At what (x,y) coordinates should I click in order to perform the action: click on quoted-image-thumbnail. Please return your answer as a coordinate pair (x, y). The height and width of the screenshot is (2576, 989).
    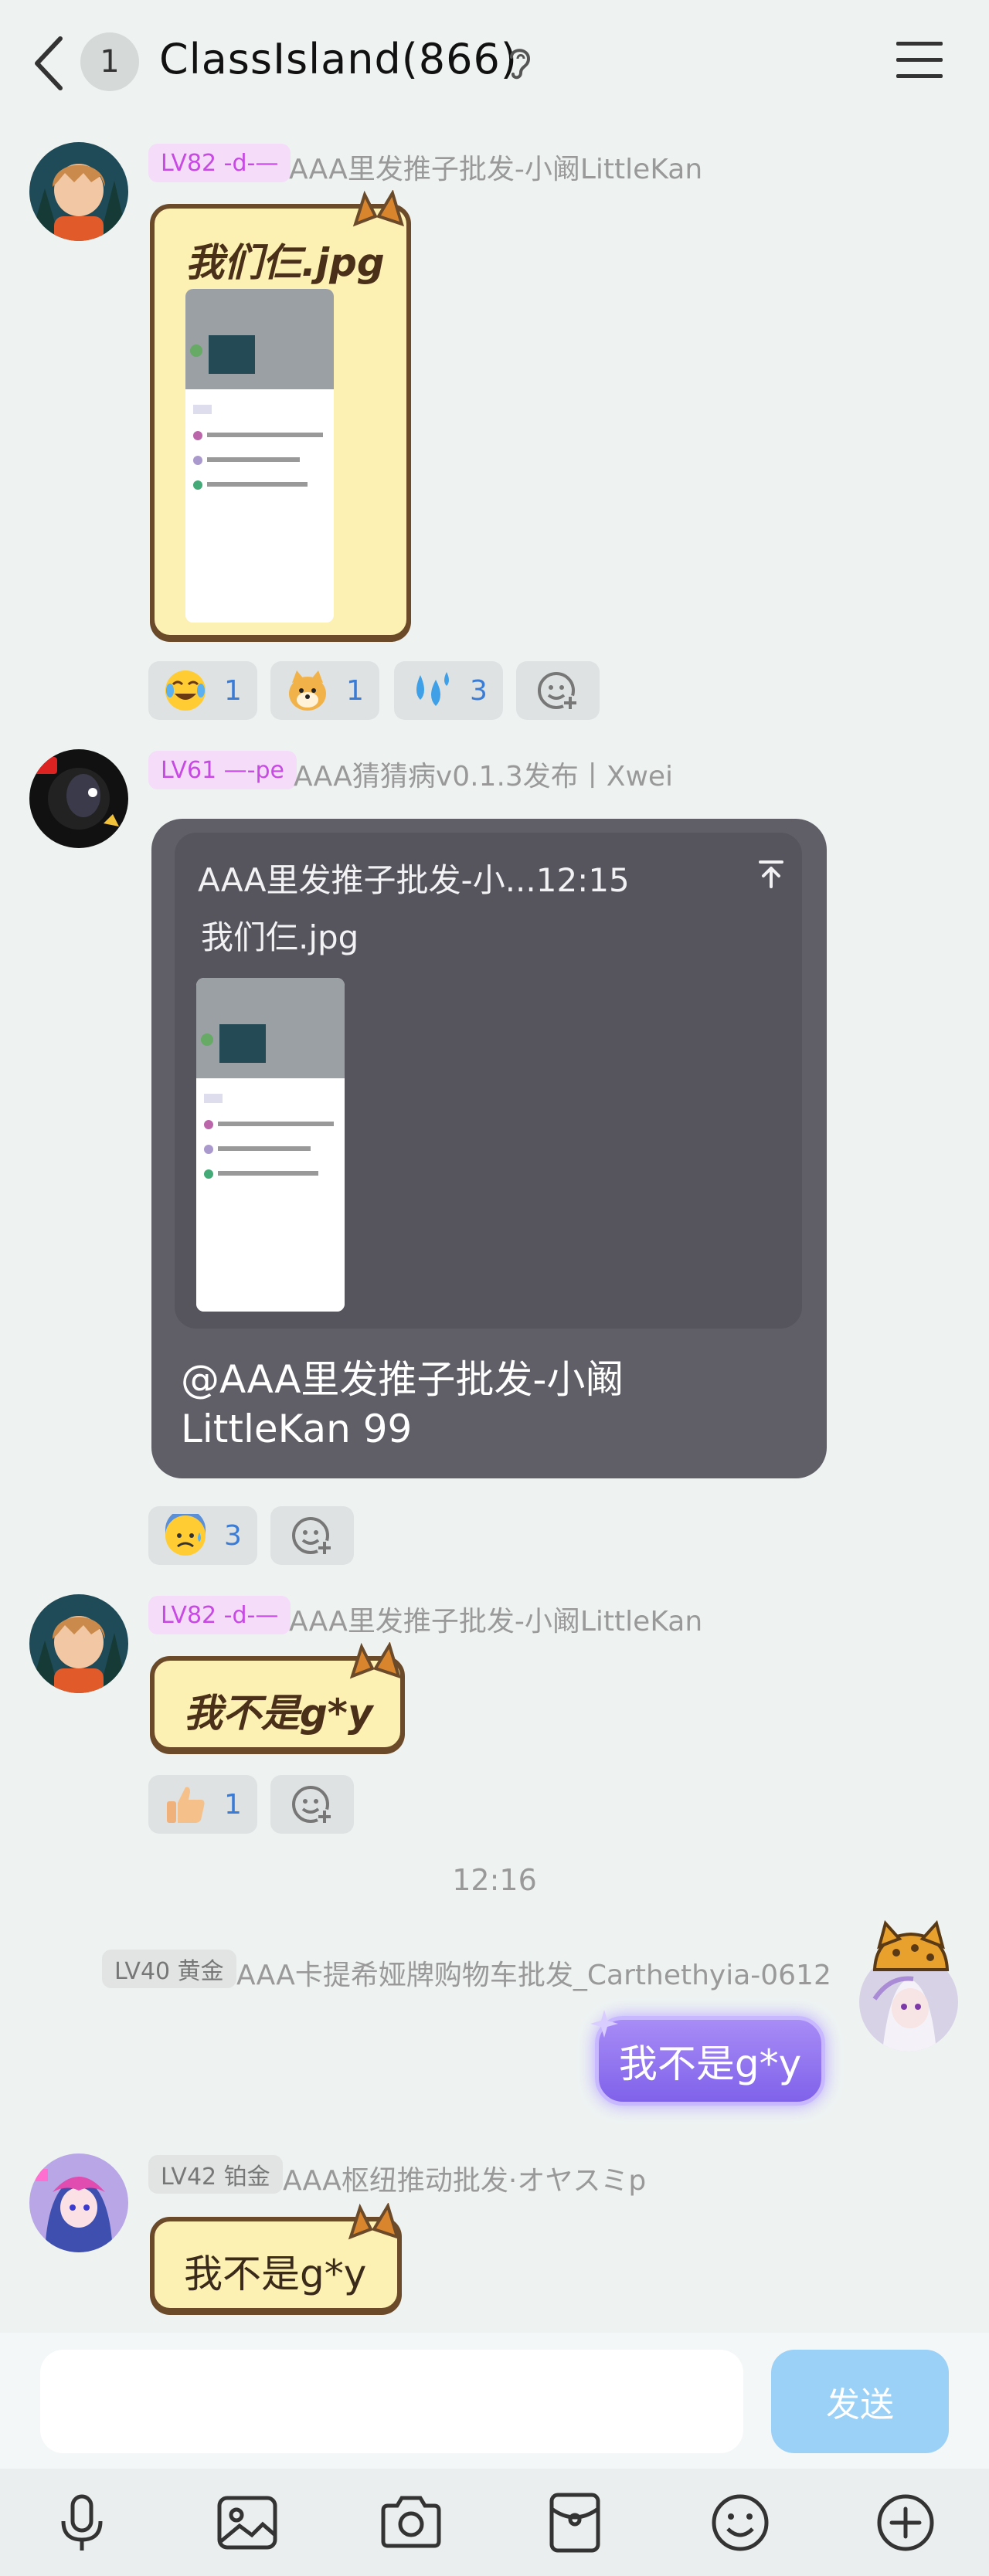
    Looking at the image, I should click on (270, 1145).